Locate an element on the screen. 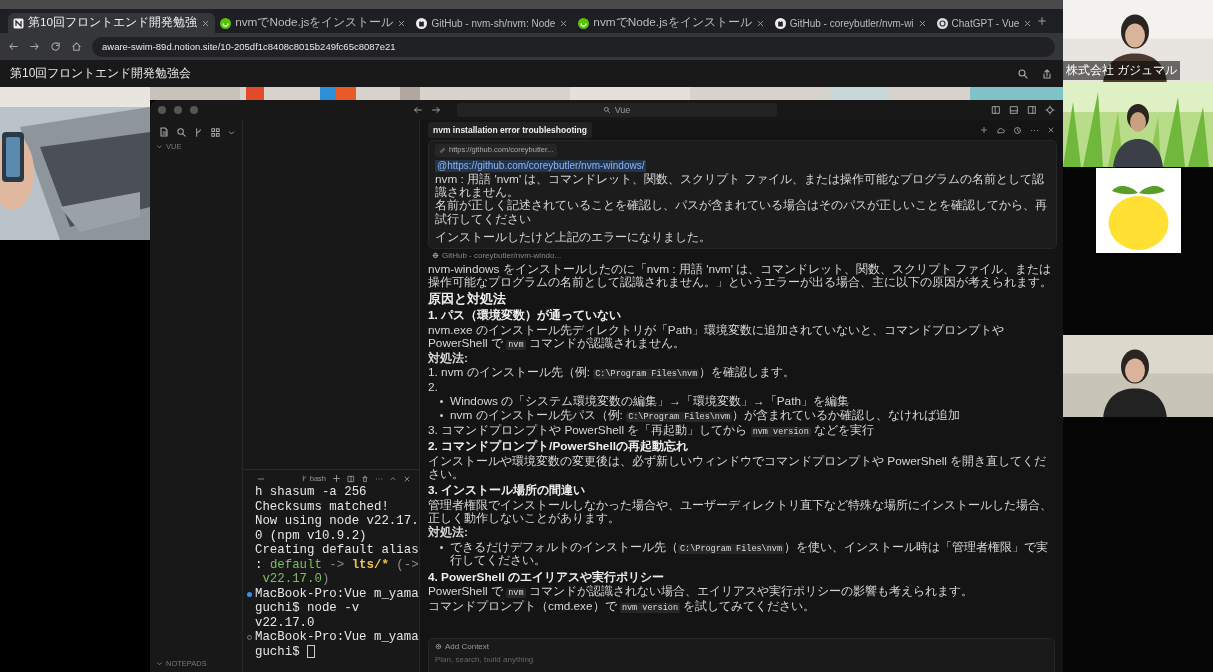 This screenshot has height=672, width=1213. paragraph: nvm-windows をインストールしたのに「nvm : 用語 'nvm' は、コマンドレット、関数、スクリプト ファイル、または操作可能なプログラムの名前として認識されません。」というエラーが出る場合、主に以下の原因が考えられます。 is located at coordinates (740, 276).